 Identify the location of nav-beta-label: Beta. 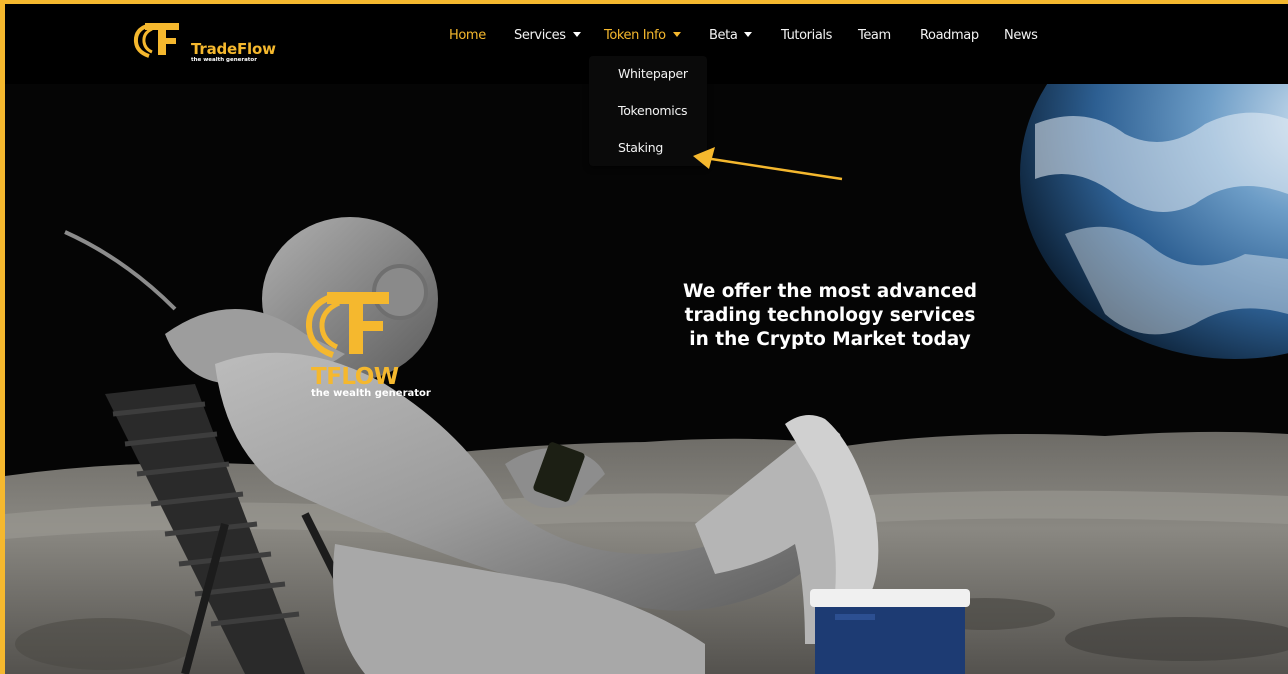
(723, 35).